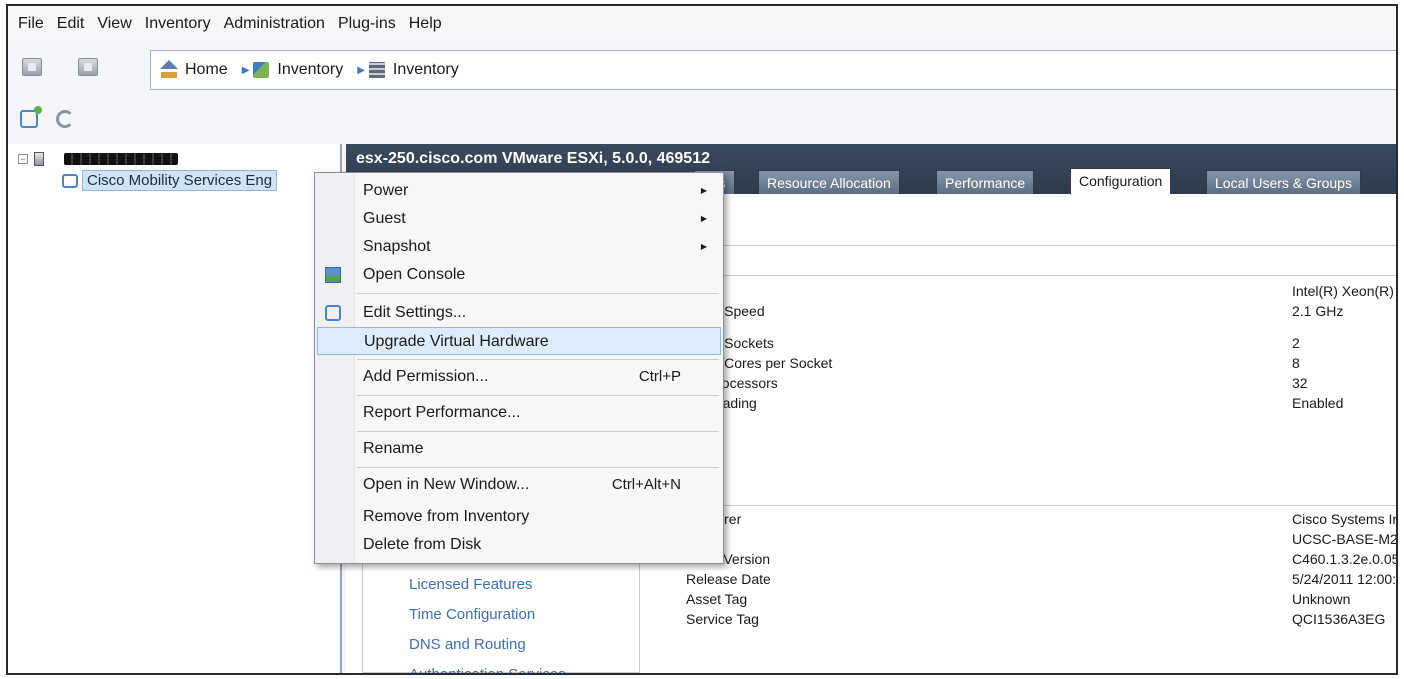  I want to click on menu-view: View, so click(114, 24).